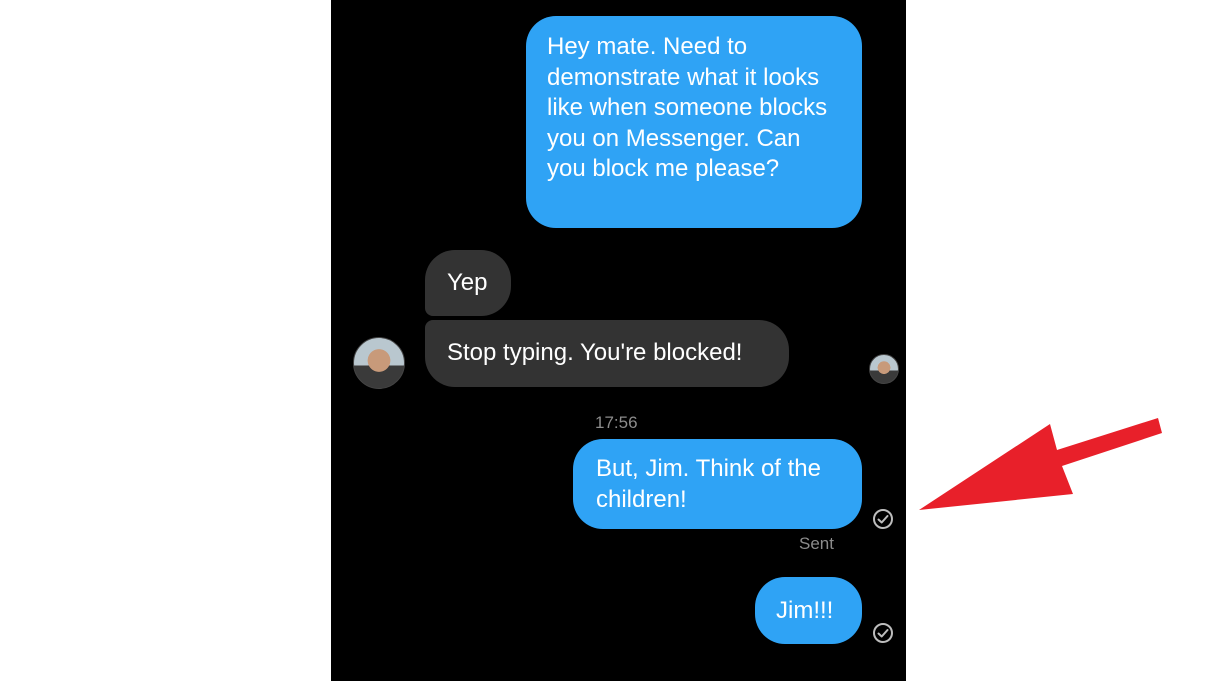 The height and width of the screenshot is (681, 1207). I want to click on red-arrow-icon, so click(1040, 464).